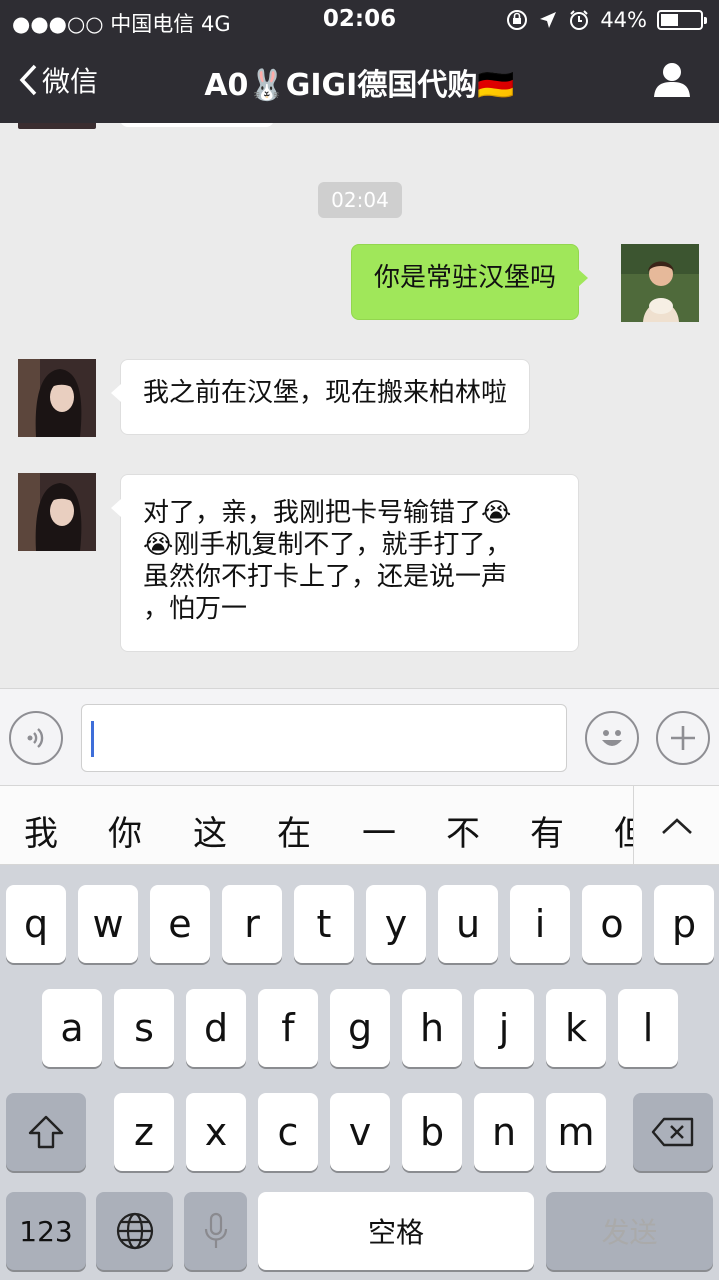  What do you see at coordinates (648, 1028) in the screenshot?
I see `key-l: l` at bounding box center [648, 1028].